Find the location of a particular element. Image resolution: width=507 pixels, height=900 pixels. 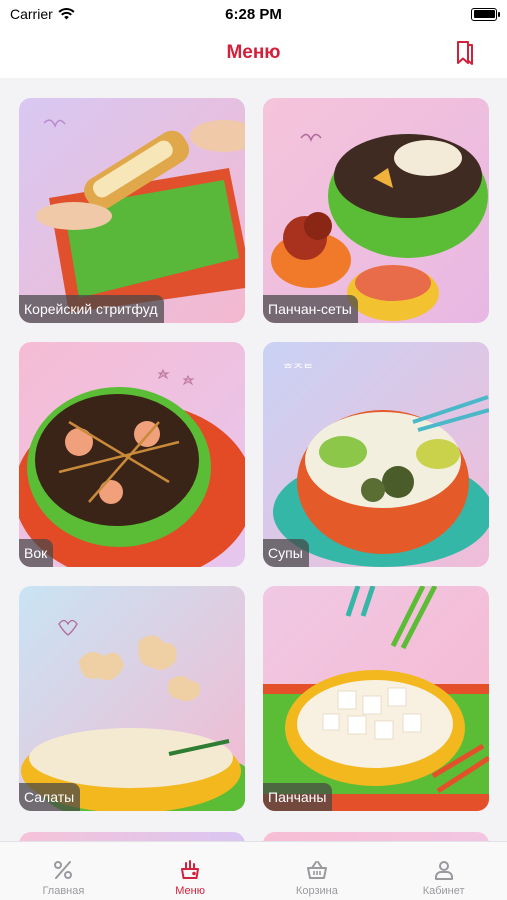

percent-icon is located at coordinates (63, 870).